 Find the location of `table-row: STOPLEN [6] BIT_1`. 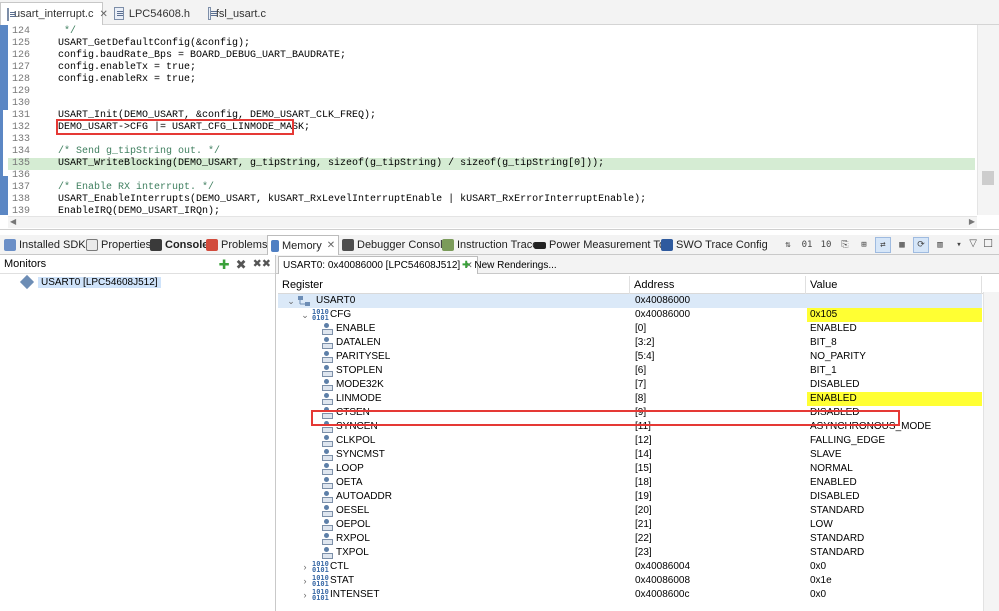

table-row: STOPLEN [6] BIT_1 is located at coordinates (630, 371).